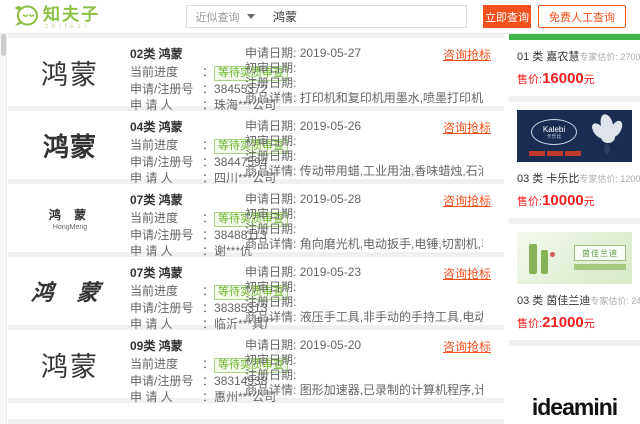 The image size is (640, 424). I want to click on trademark-image: 鸿 蒙 HongMeng, so click(70, 218).